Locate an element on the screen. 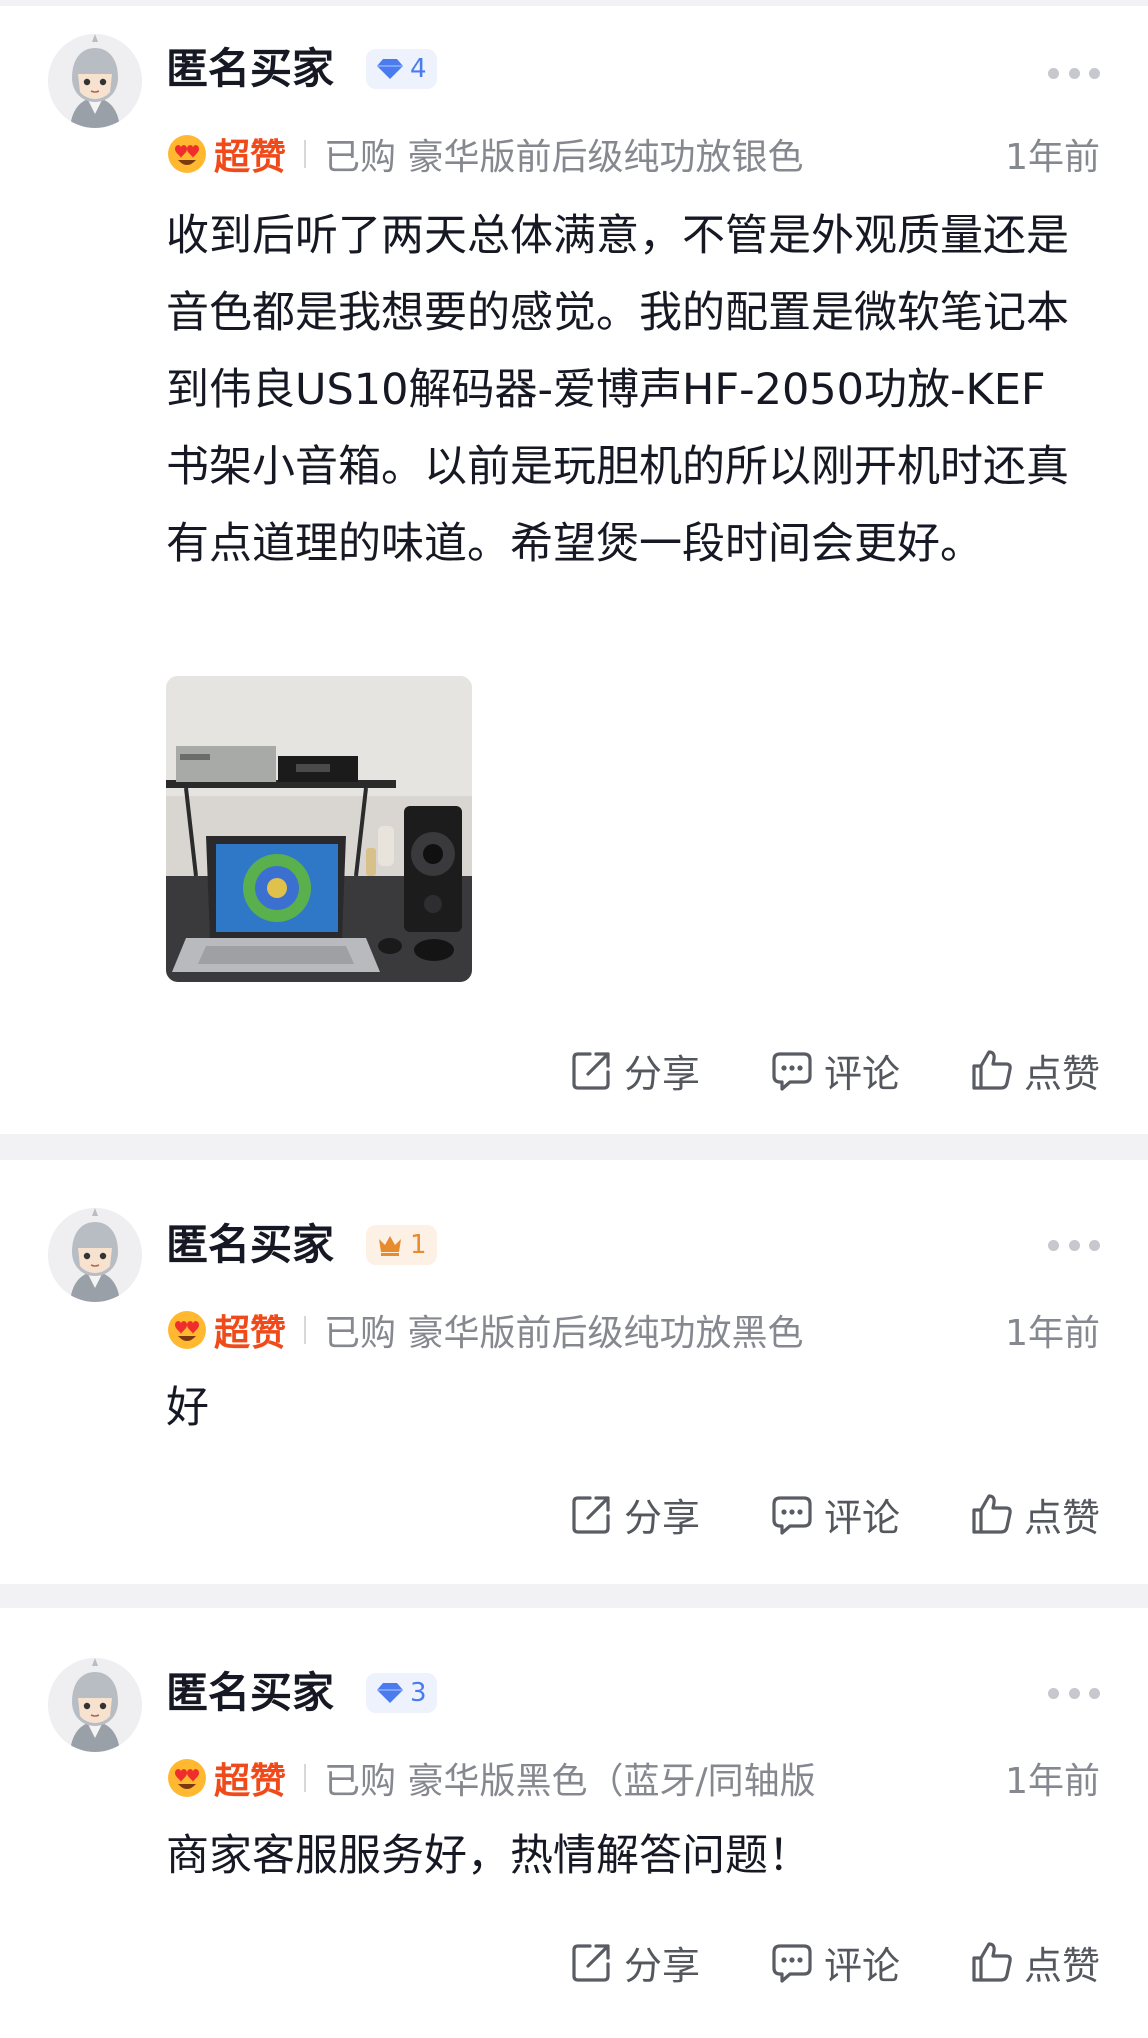 The image size is (1148, 2038). review-text: 商家客服服务好，热情解答问题！ is located at coordinates (488, 1856).